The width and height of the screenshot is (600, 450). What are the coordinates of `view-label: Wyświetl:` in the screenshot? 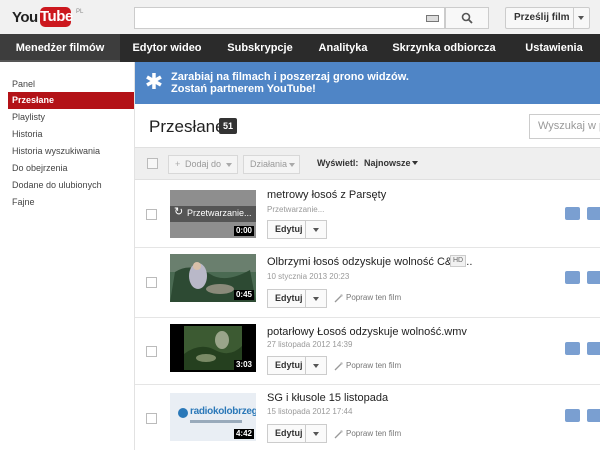 It's located at (338, 163).